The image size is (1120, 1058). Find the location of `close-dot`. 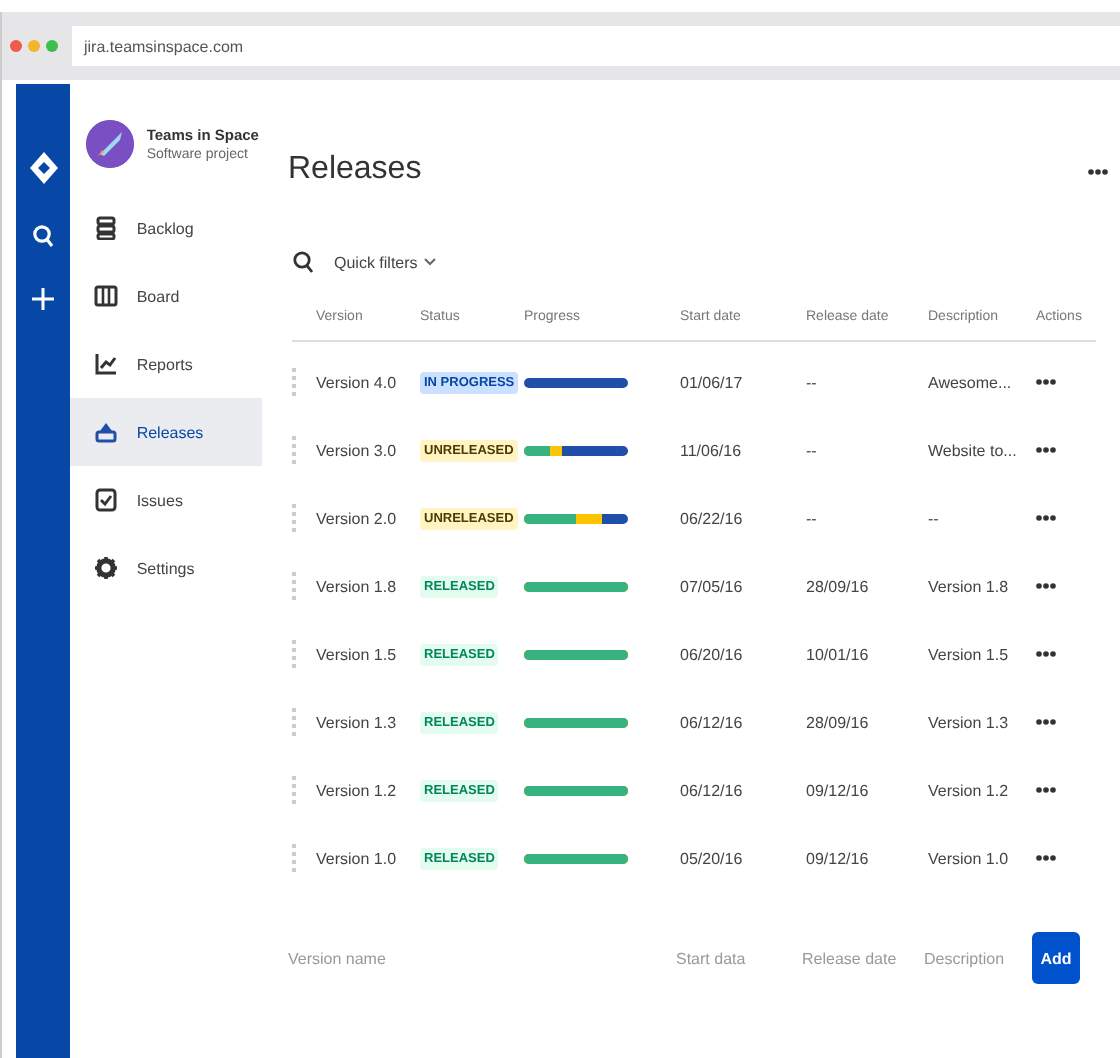

close-dot is located at coordinates (16, 46).